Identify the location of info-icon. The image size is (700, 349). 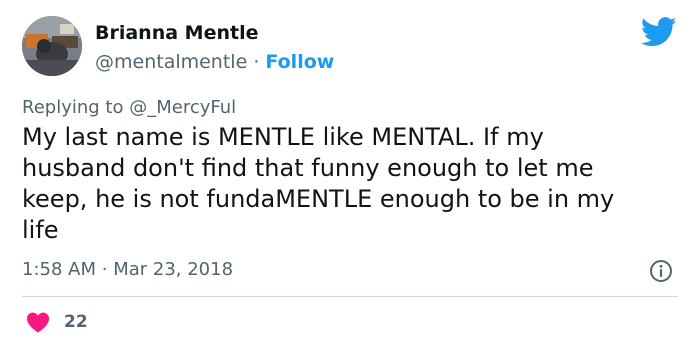
(661, 271).